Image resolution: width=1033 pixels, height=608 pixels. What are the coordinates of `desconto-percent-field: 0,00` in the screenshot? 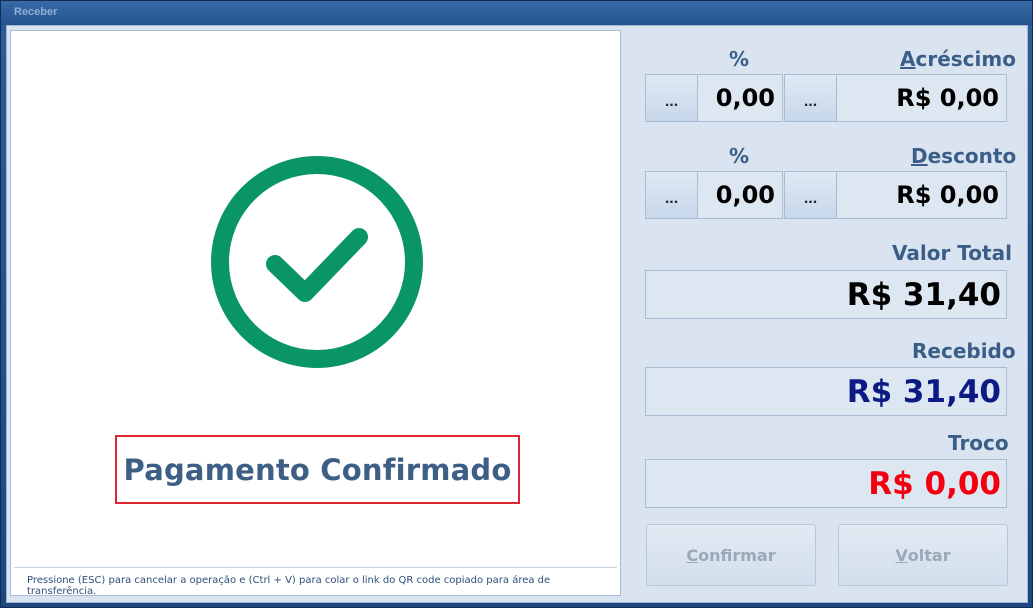 It's located at (740, 195).